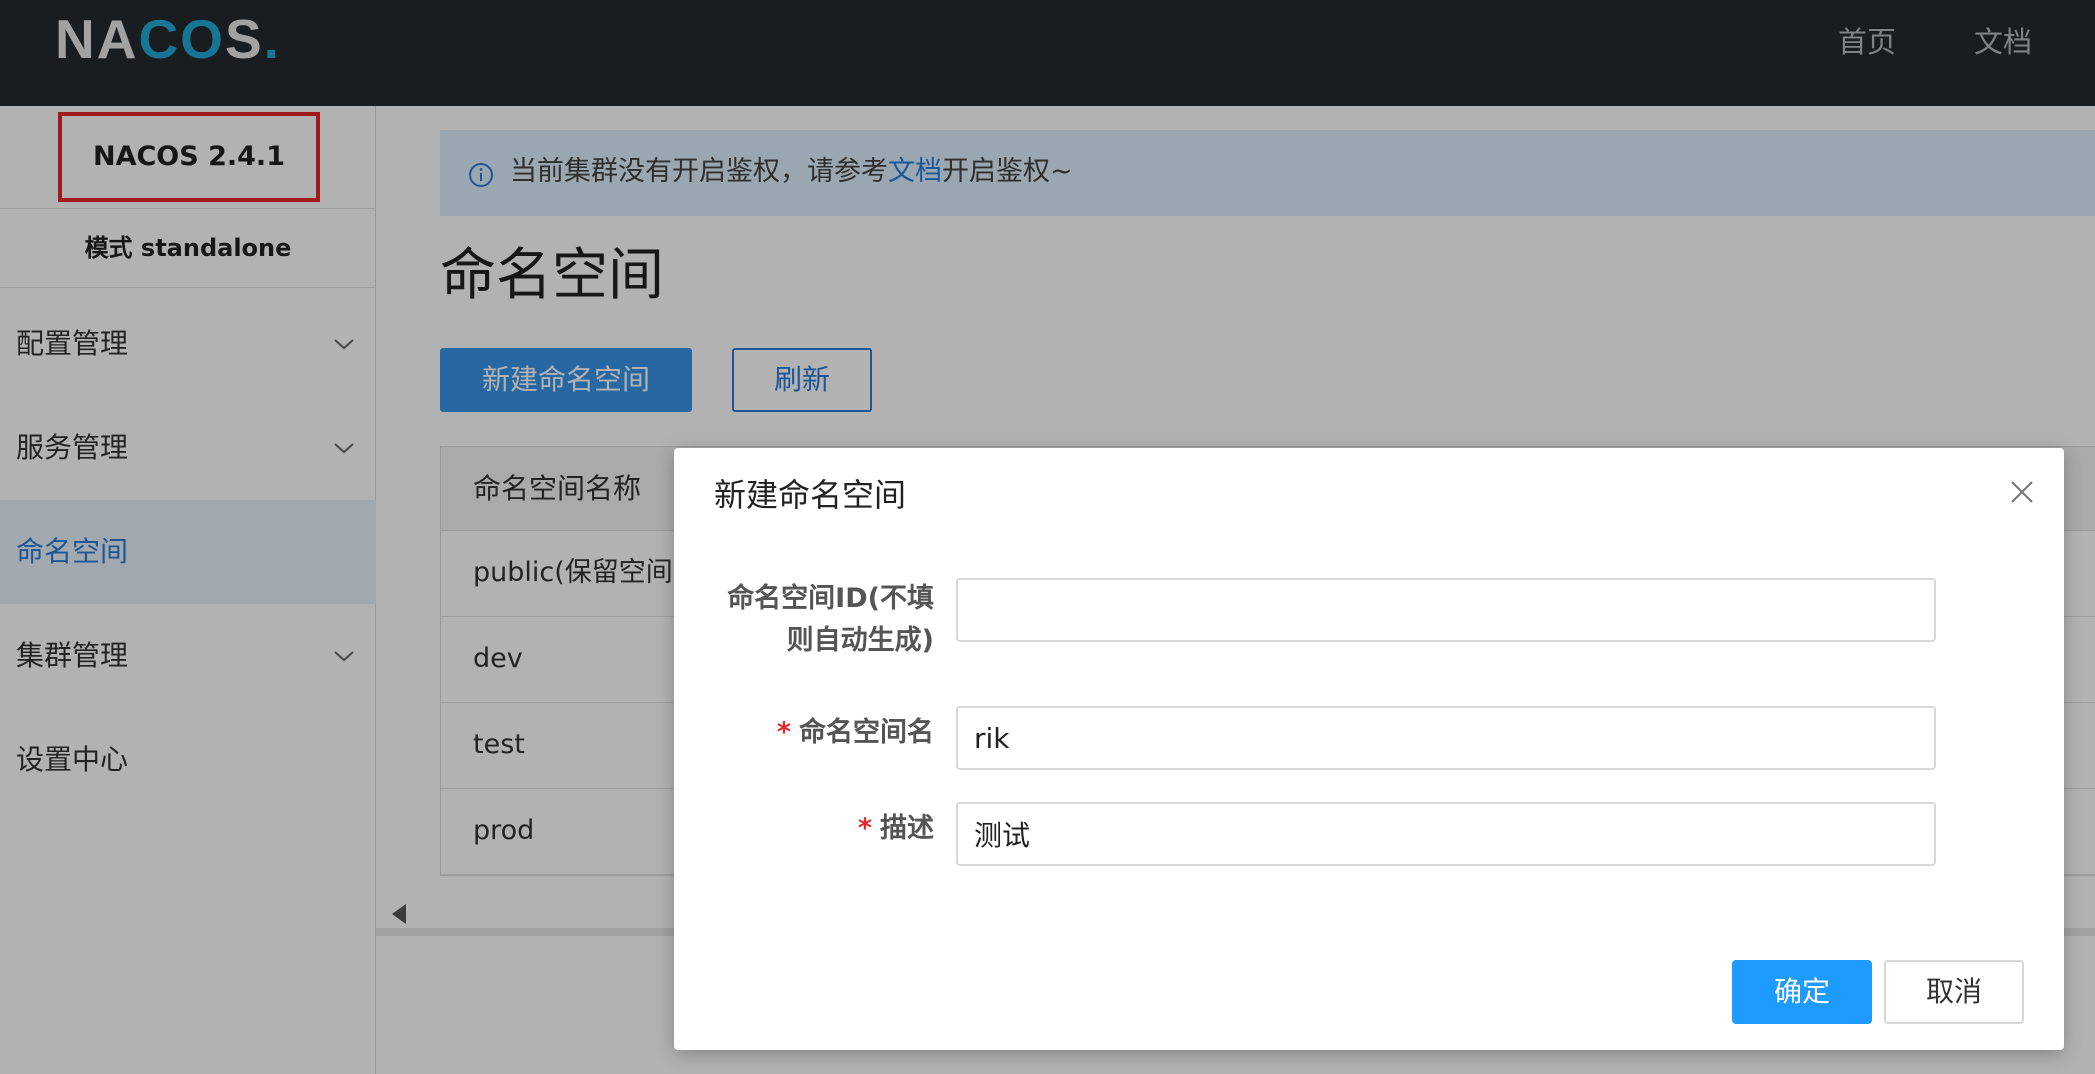 The width and height of the screenshot is (2095, 1074). What do you see at coordinates (1446, 738) in the screenshot?
I see `namespace-name-input` at bounding box center [1446, 738].